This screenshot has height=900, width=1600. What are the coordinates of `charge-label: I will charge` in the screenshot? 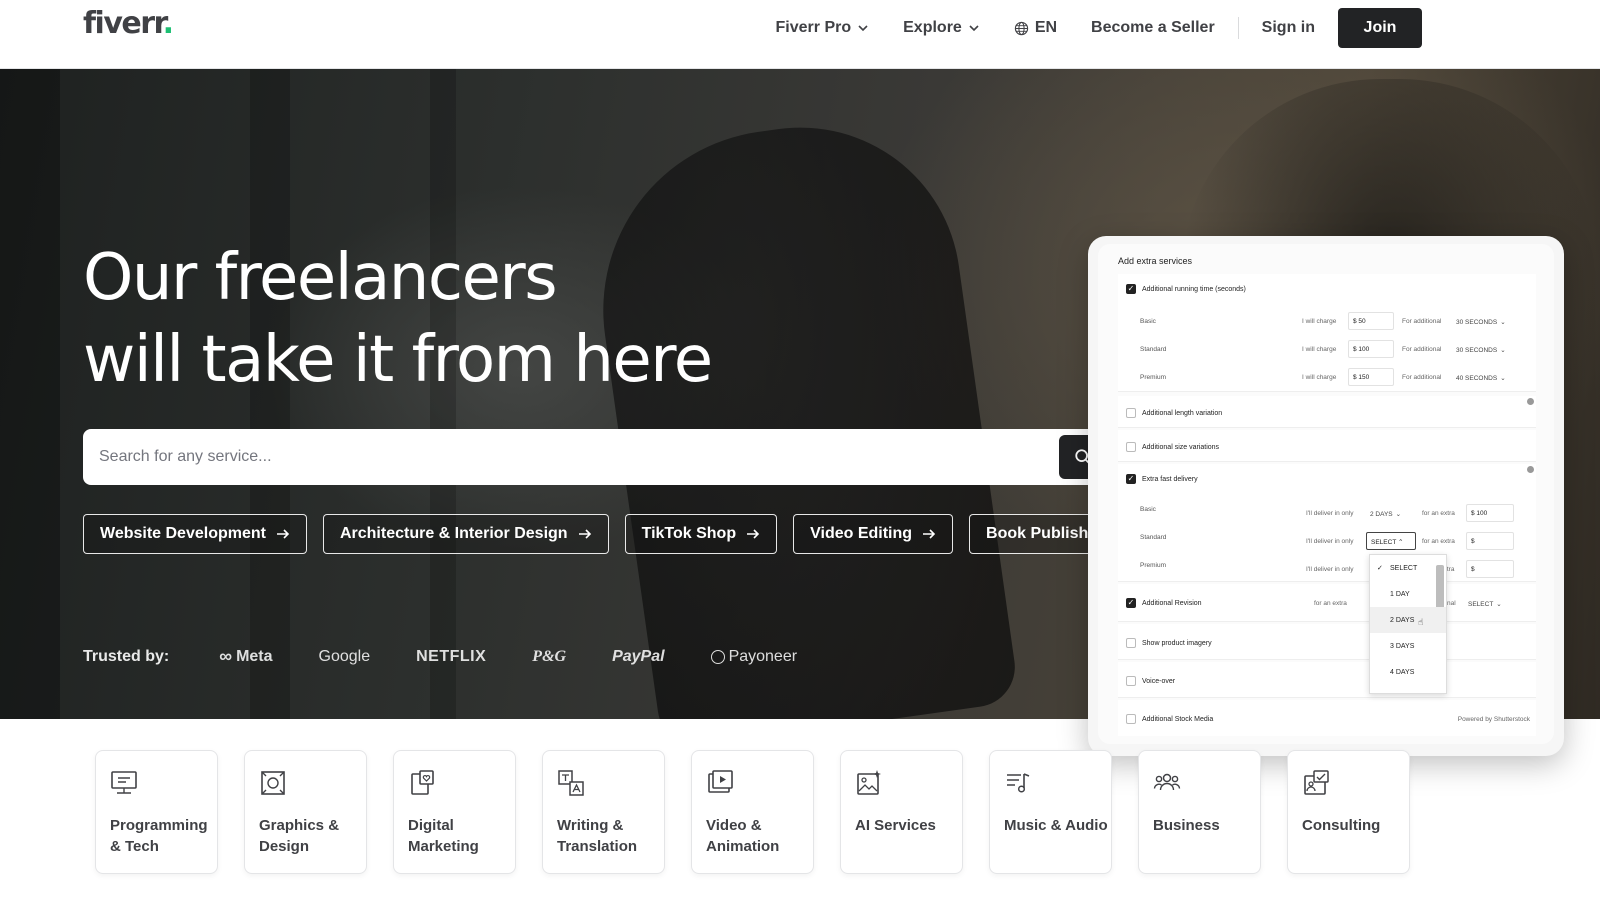 It's located at (1319, 377).